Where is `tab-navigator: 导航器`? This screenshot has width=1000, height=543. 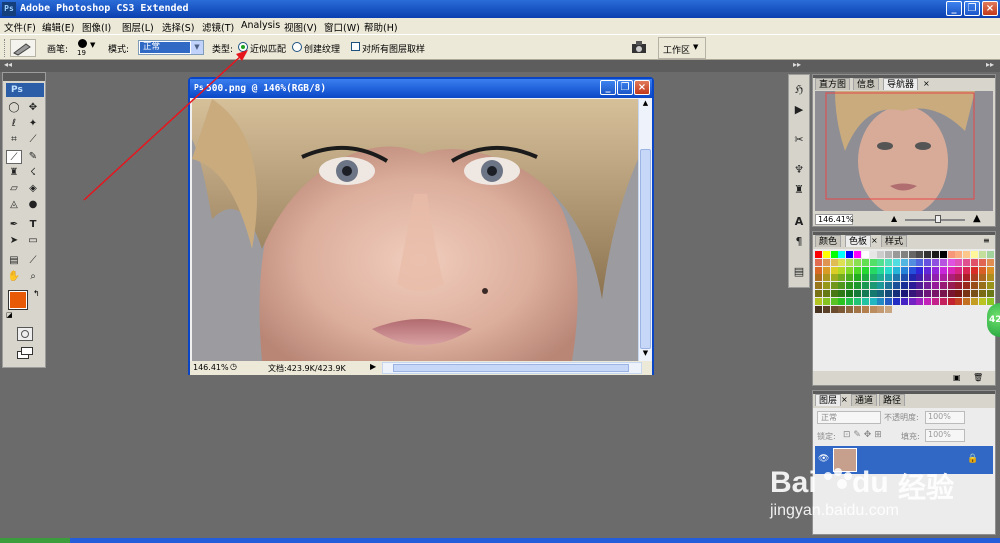
tab-navigator: 导航器 is located at coordinates (901, 84).